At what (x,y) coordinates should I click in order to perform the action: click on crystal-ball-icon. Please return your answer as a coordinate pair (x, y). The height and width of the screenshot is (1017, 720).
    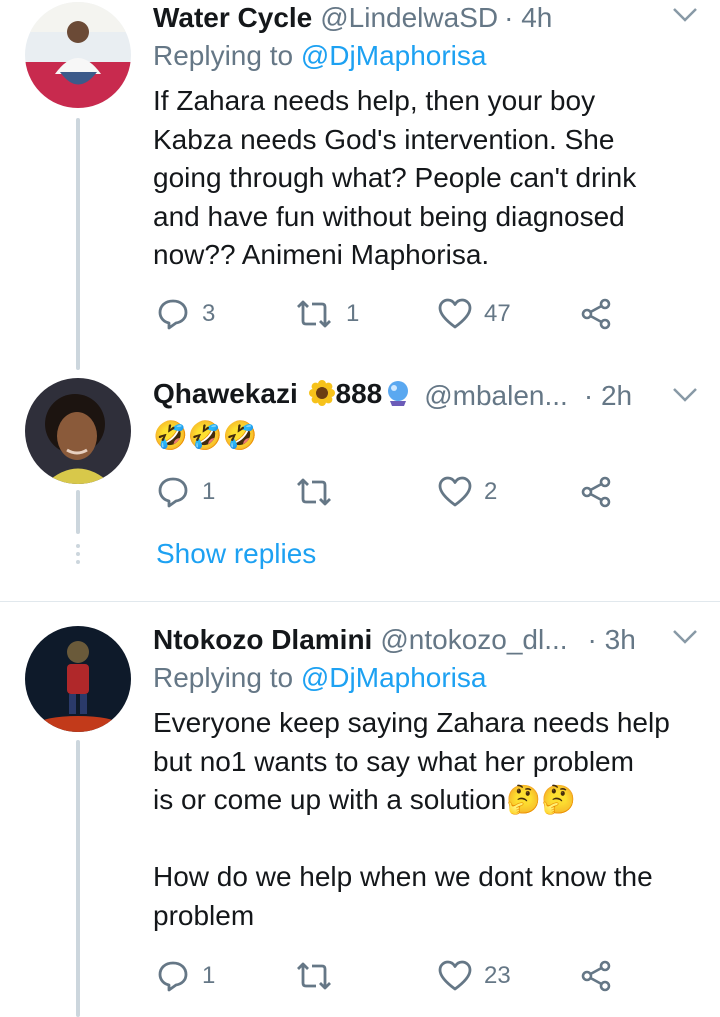
    Looking at the image, I should click on (398, 396).